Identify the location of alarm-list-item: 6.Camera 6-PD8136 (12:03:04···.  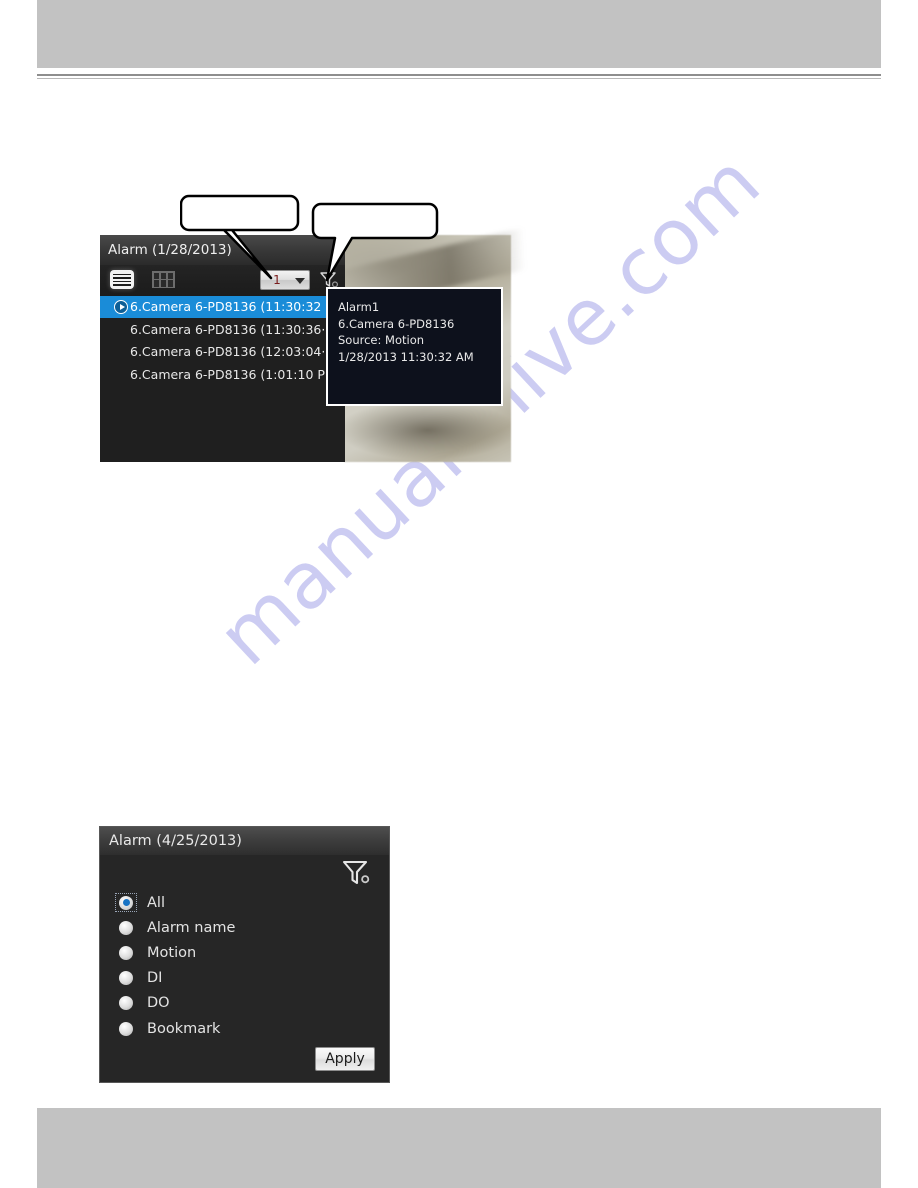
(222, 352).